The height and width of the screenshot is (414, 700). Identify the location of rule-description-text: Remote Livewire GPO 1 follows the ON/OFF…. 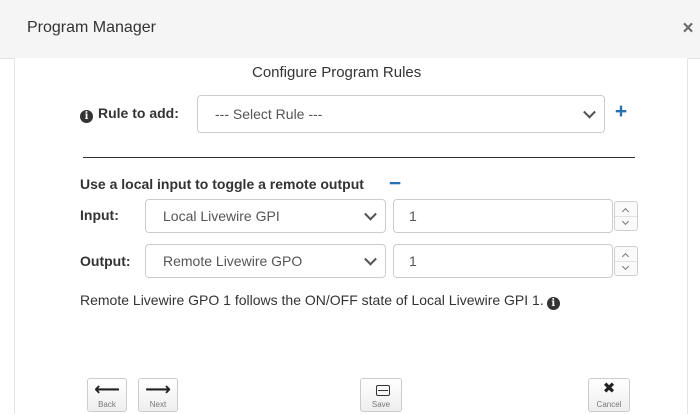
(312, 300).